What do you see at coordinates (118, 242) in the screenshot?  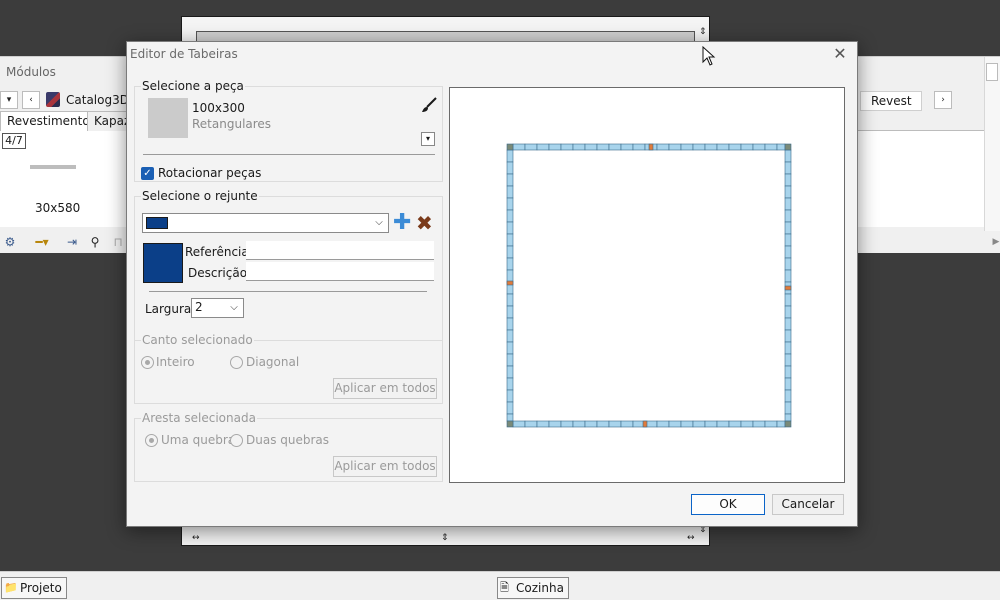 I see `lock-icon: ⊓` at bounding box center [118, 242].